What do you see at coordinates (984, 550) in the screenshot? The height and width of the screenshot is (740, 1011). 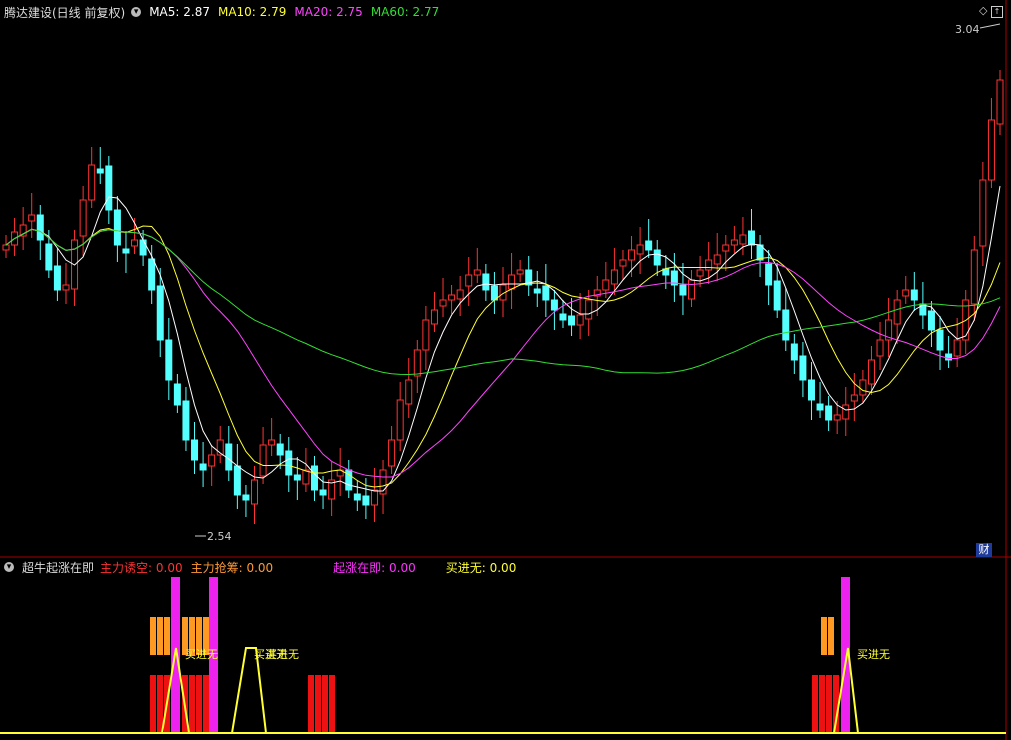 I see `finance-badge: 财` at bounding box center [984, 550].